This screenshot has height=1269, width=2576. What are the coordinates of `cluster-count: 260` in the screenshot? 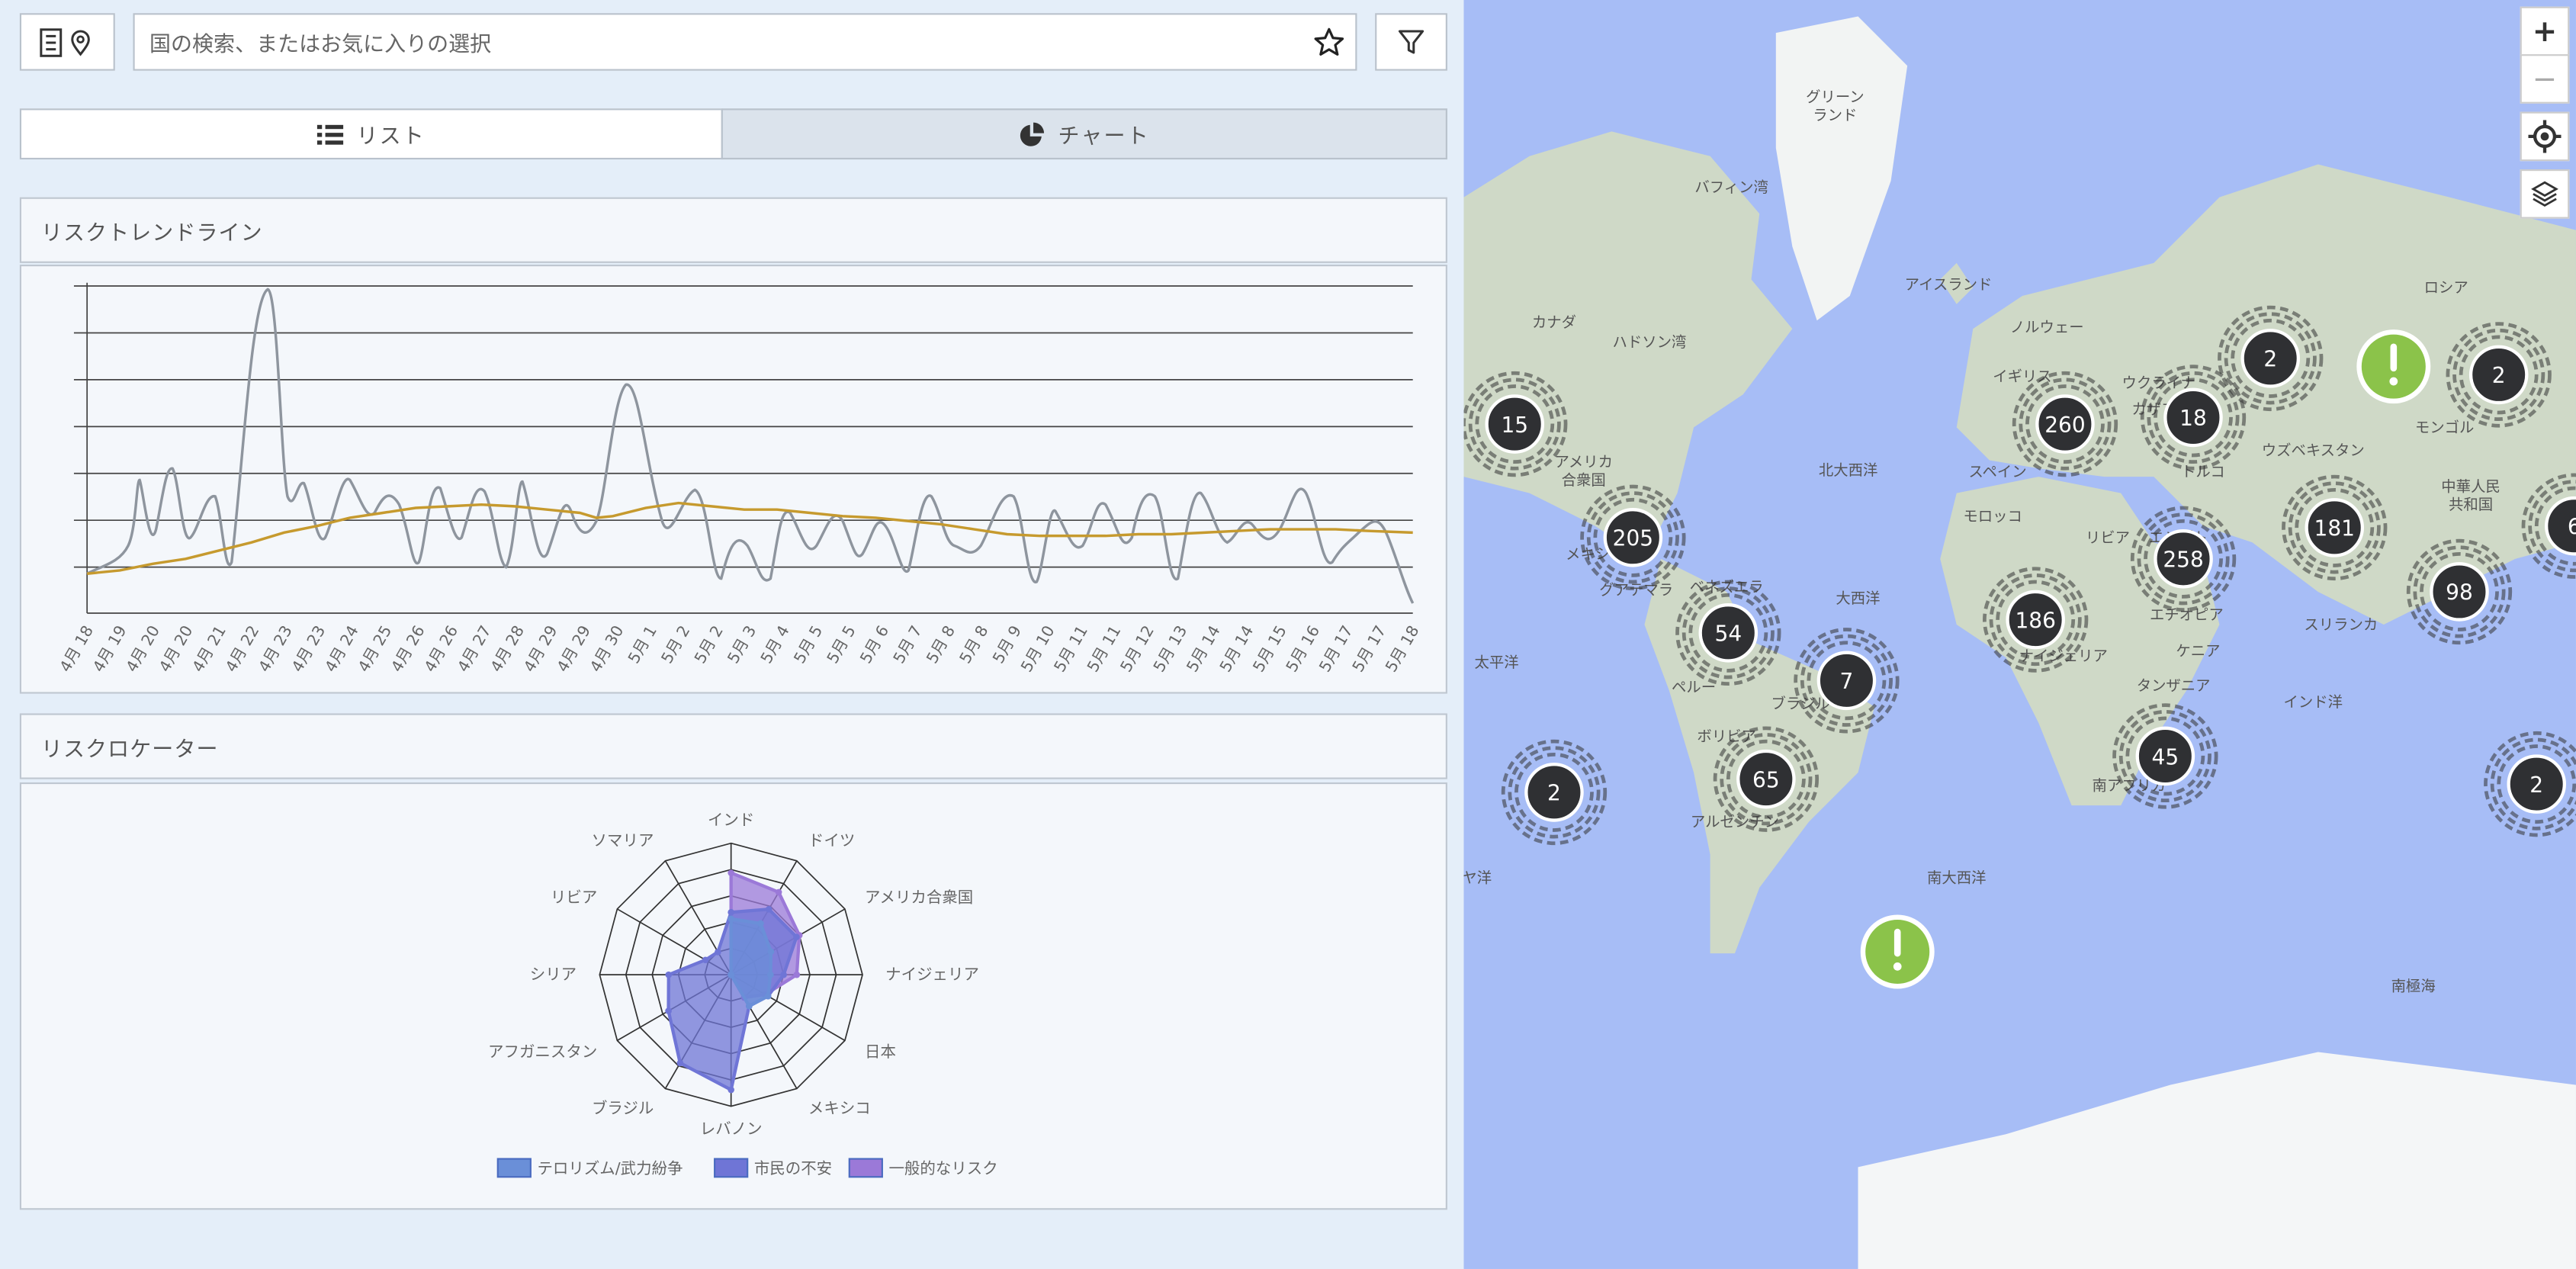 It's located at (2064, 425).